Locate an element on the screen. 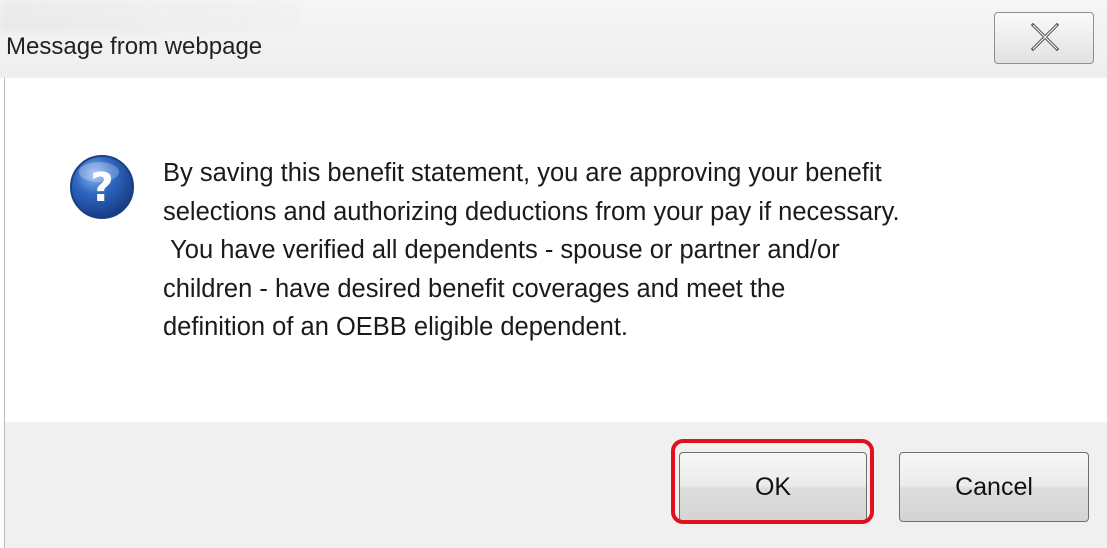 The width and height of the screenshot is (1107, 548). close-button is located at coordinates (1044, 38).